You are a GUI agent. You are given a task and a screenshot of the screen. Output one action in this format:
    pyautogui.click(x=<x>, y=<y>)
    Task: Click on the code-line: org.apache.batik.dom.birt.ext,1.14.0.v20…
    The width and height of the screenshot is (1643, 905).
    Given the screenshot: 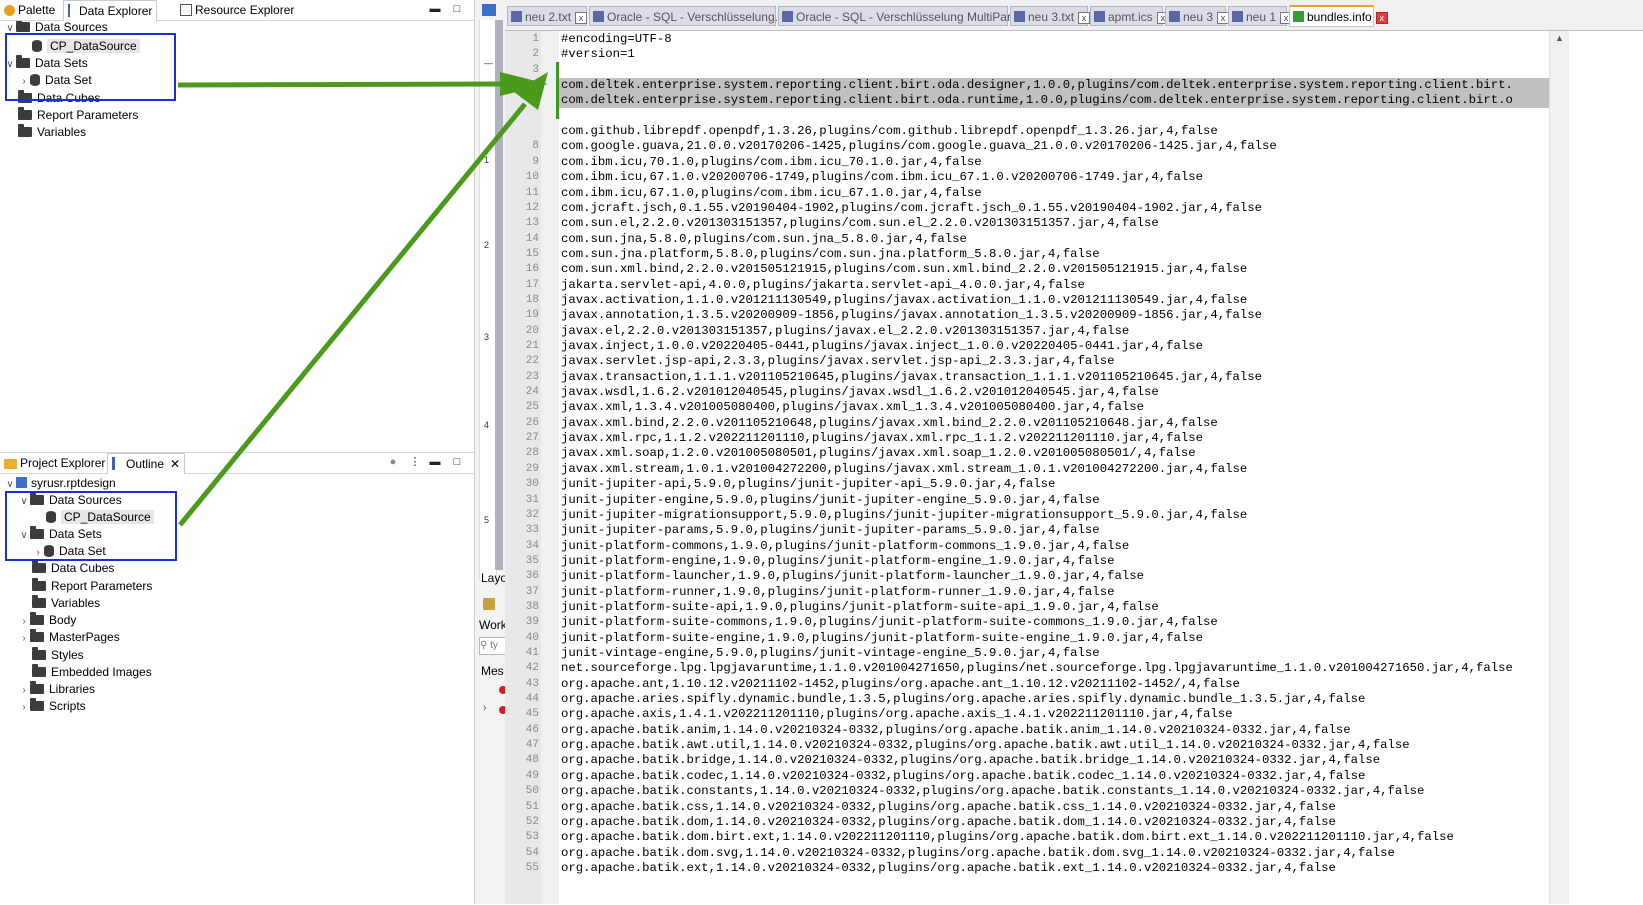 What is the action you would take?
    pyautogui.click(x=1054, y=837)
    